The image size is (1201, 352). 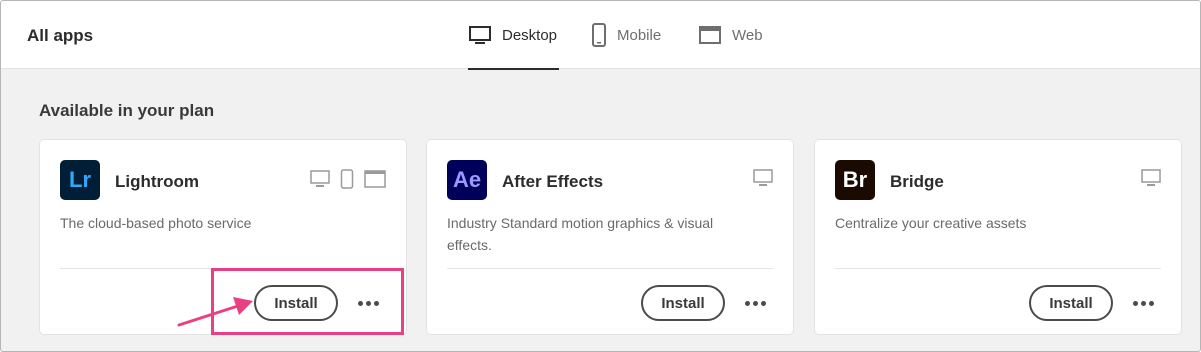 What do you see at coordinates (157, 181) in the screenshot?
I see `app-name: Lightroom` at bounding box center [157, 181].